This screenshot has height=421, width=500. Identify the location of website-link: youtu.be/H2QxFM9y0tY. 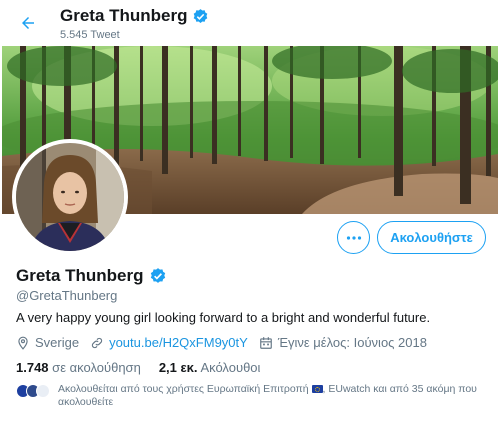
(178, 342).